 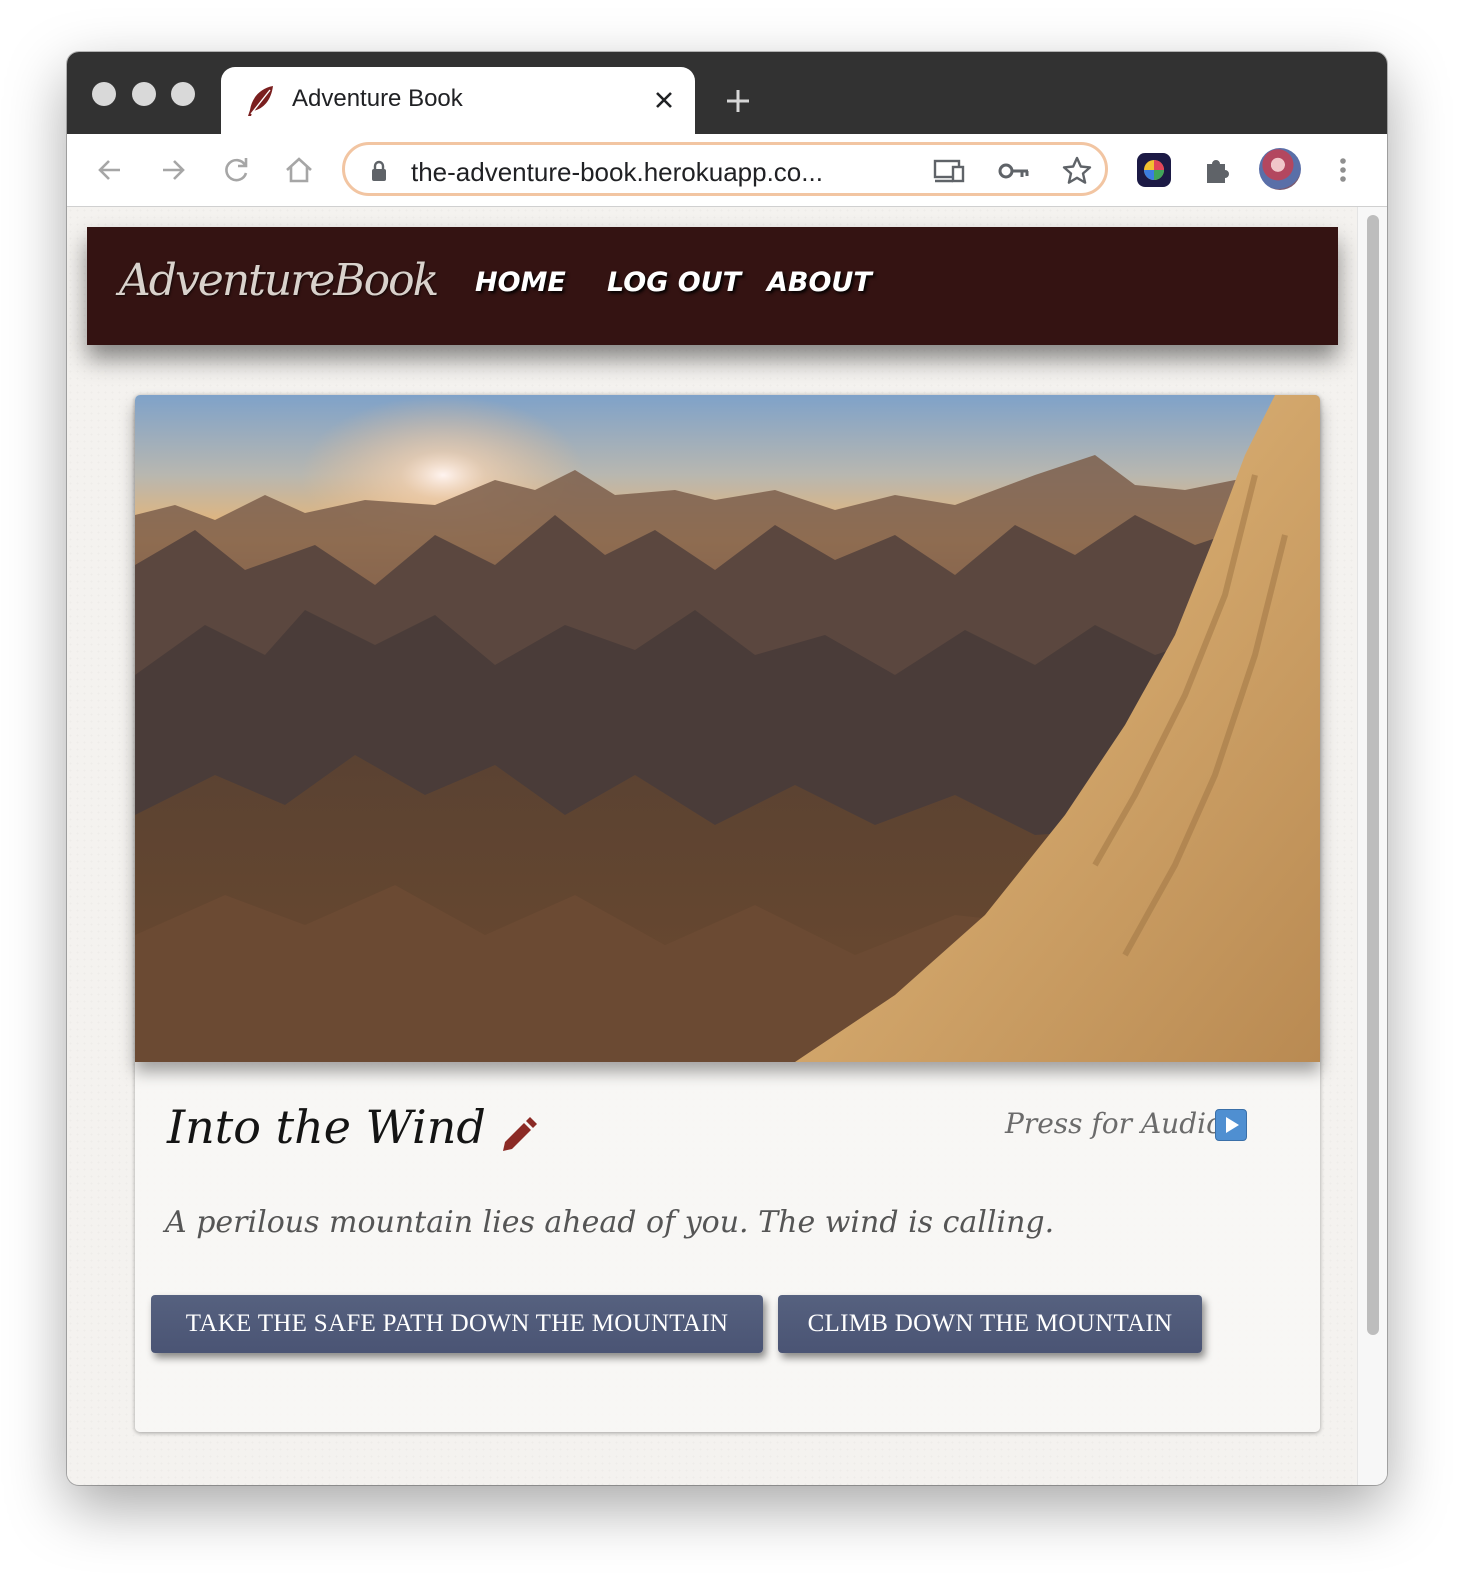 What do you see at coordinates (183, 94) in the screenshot?
I see `maximize-window-button` at bounding box center [183, 94].